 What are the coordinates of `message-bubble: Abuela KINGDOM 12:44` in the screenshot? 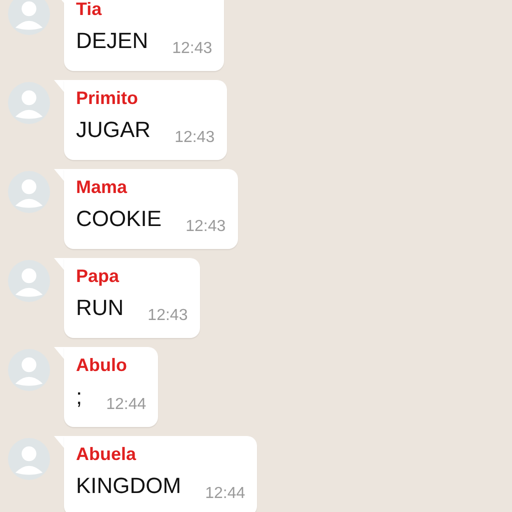 It's located at (161, 474).